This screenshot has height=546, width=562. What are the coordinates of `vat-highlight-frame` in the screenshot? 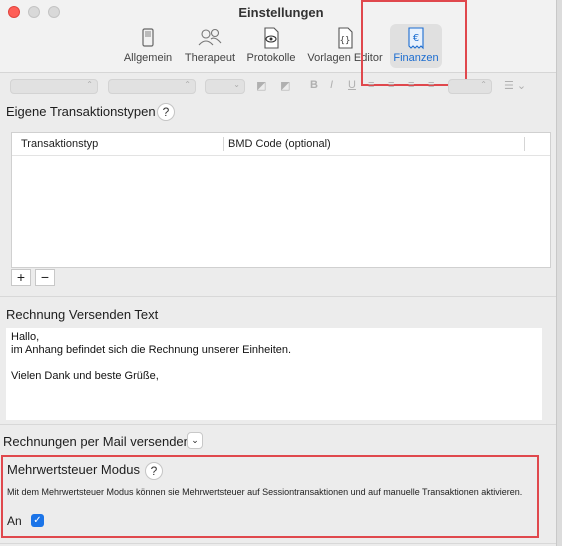 It's located at (270, 496).